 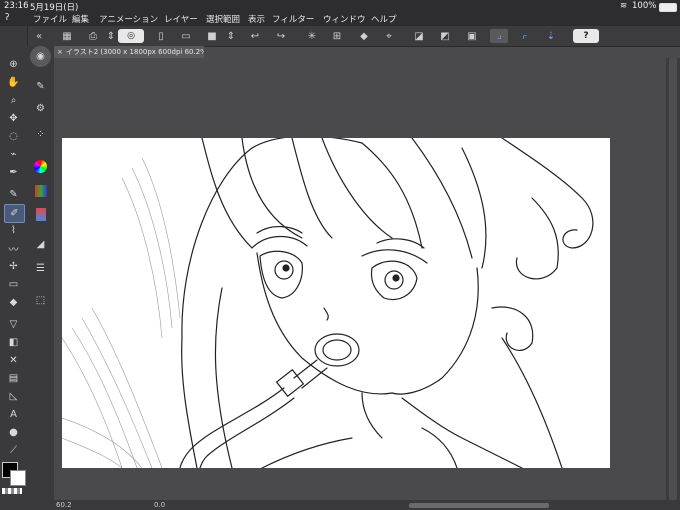 What do you see at coordinates (40, 108) in the screenshot?
I see `settings-icon: ⚙` at bounding box center [40, 108].